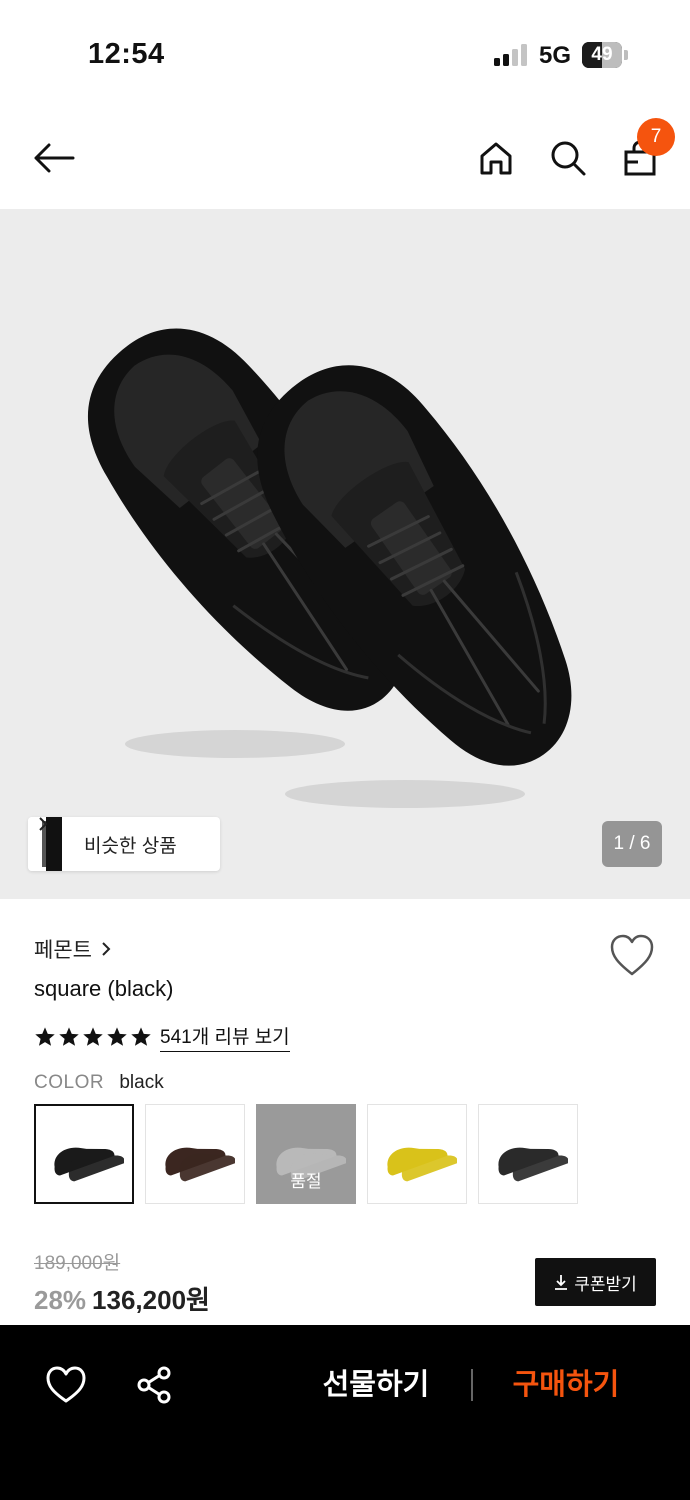  Describe the element at coordinates (345, 1412) in the screenshot. I see `bottom-action-bar: 선물하기 구매하기` at that location.